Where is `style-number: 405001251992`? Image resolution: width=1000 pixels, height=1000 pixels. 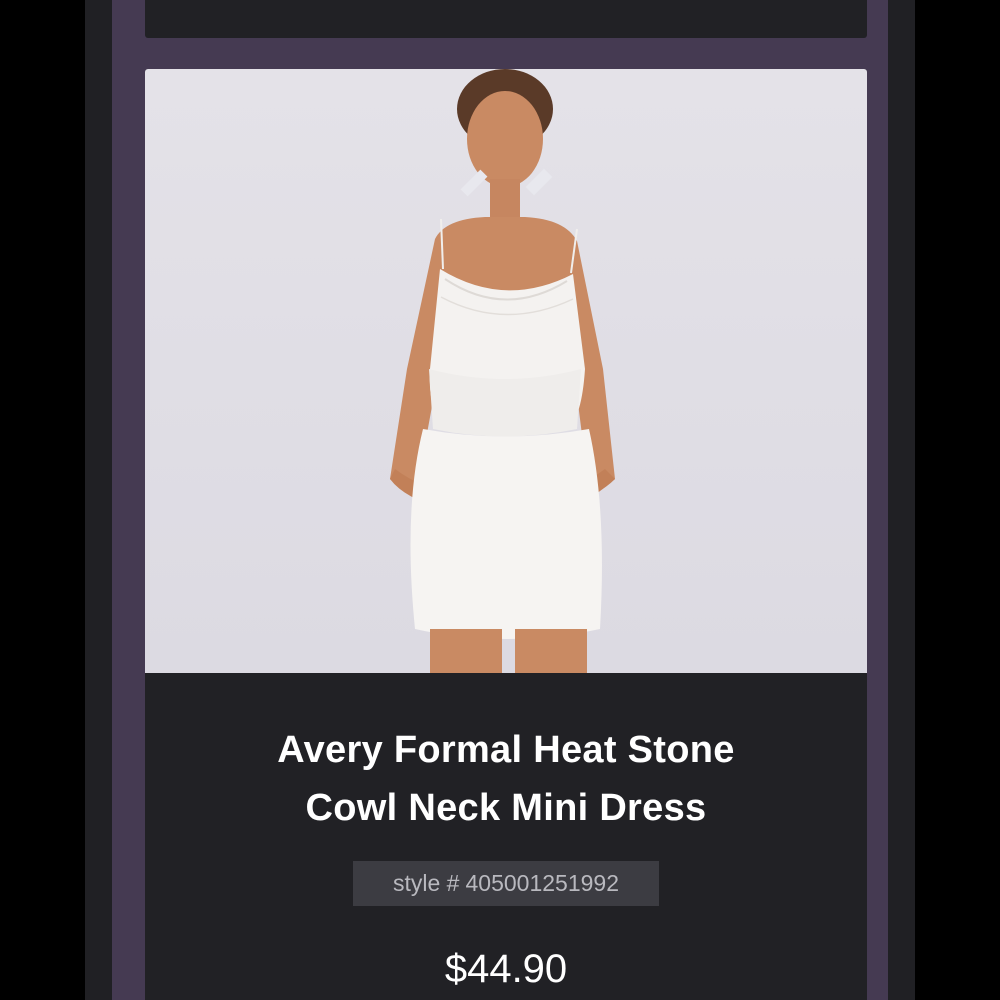
style-number: 405001251992 is located at coordinates (542, 883).